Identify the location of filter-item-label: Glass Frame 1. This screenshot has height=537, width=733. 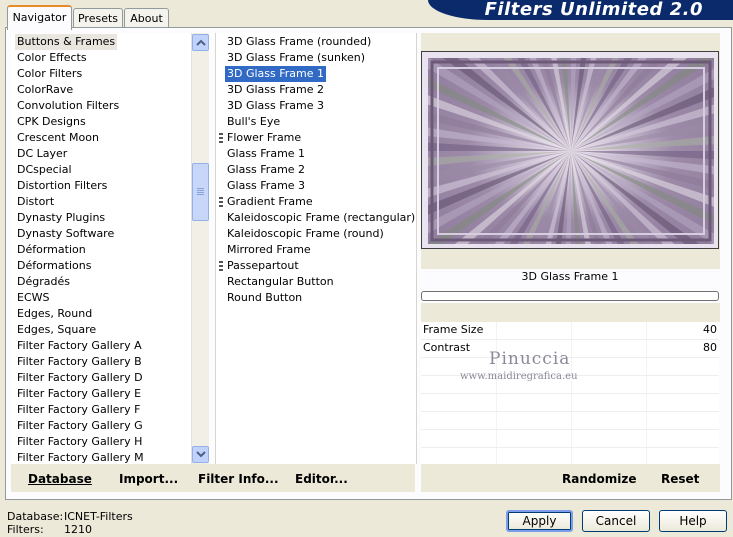
(266, 153).